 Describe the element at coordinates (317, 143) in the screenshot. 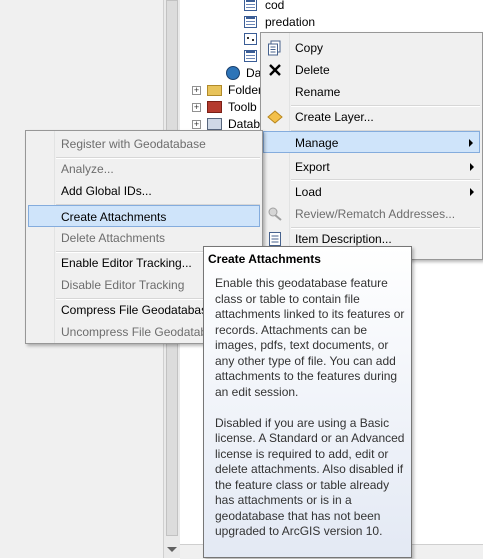

I see `menu-item-label: Manage` at that location.